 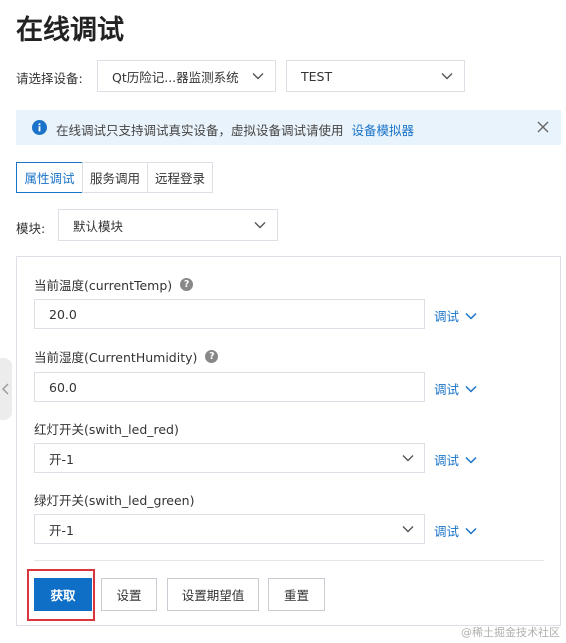 I want to click on info-alert: 在线调试只支持调试真实设备，虚拟设备调试请使用 设备模拟器, so click(x=288, y=127).